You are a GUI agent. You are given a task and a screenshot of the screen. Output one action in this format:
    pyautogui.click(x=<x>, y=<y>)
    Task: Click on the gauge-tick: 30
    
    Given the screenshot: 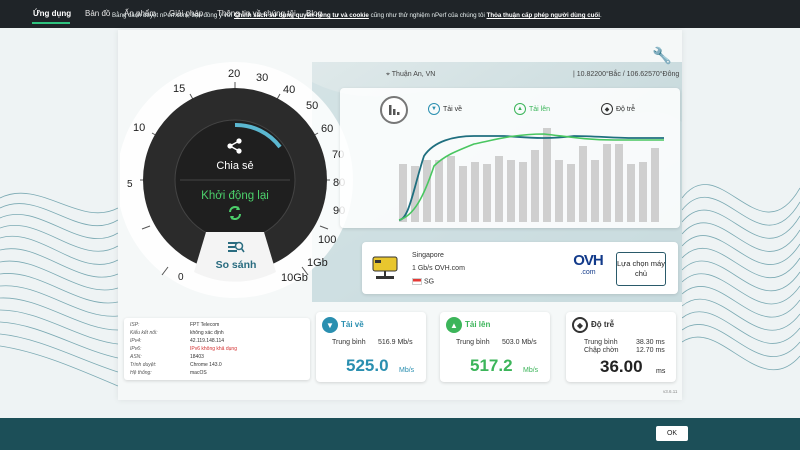 What is the action you would take?
    pyautogui.click(x=262, y=78)
    